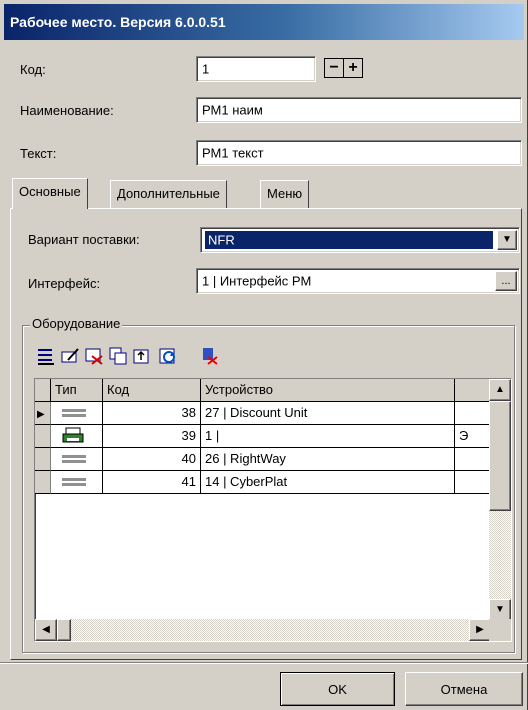 The height and width of the screenshot is (710, 528). Describe the element at coordinates (257, 281) in the screenshot. I see `interface-value: 1 | Интерфейс РМ` at that location.